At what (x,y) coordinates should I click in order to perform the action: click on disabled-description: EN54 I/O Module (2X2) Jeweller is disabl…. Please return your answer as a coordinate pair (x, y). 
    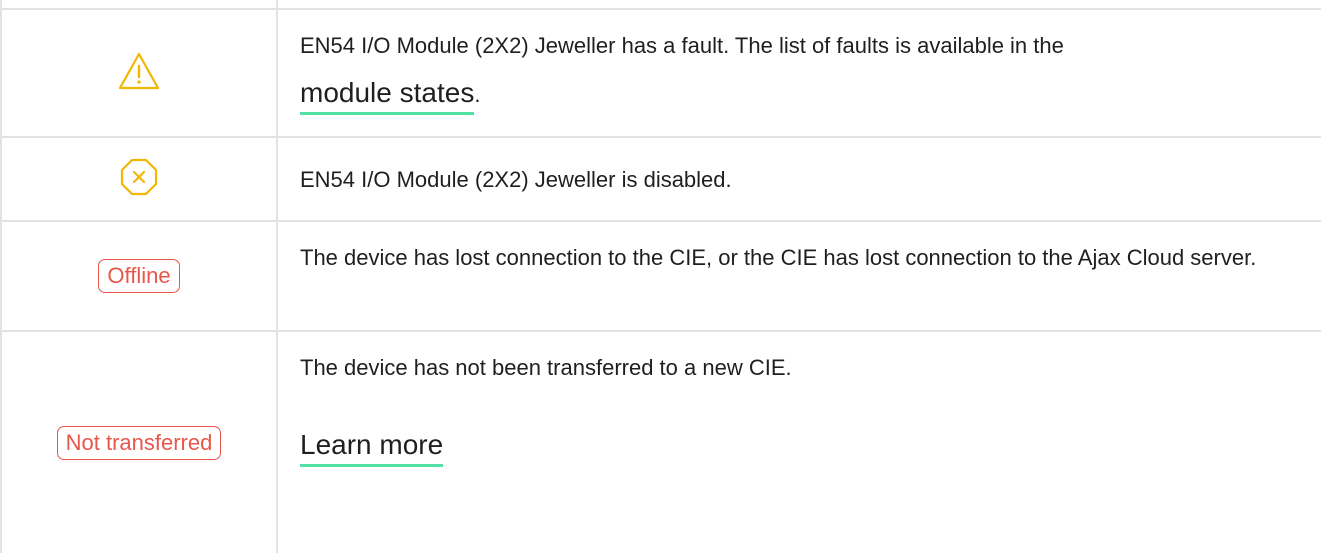
    Looking at the image, I should click on (516, 179).